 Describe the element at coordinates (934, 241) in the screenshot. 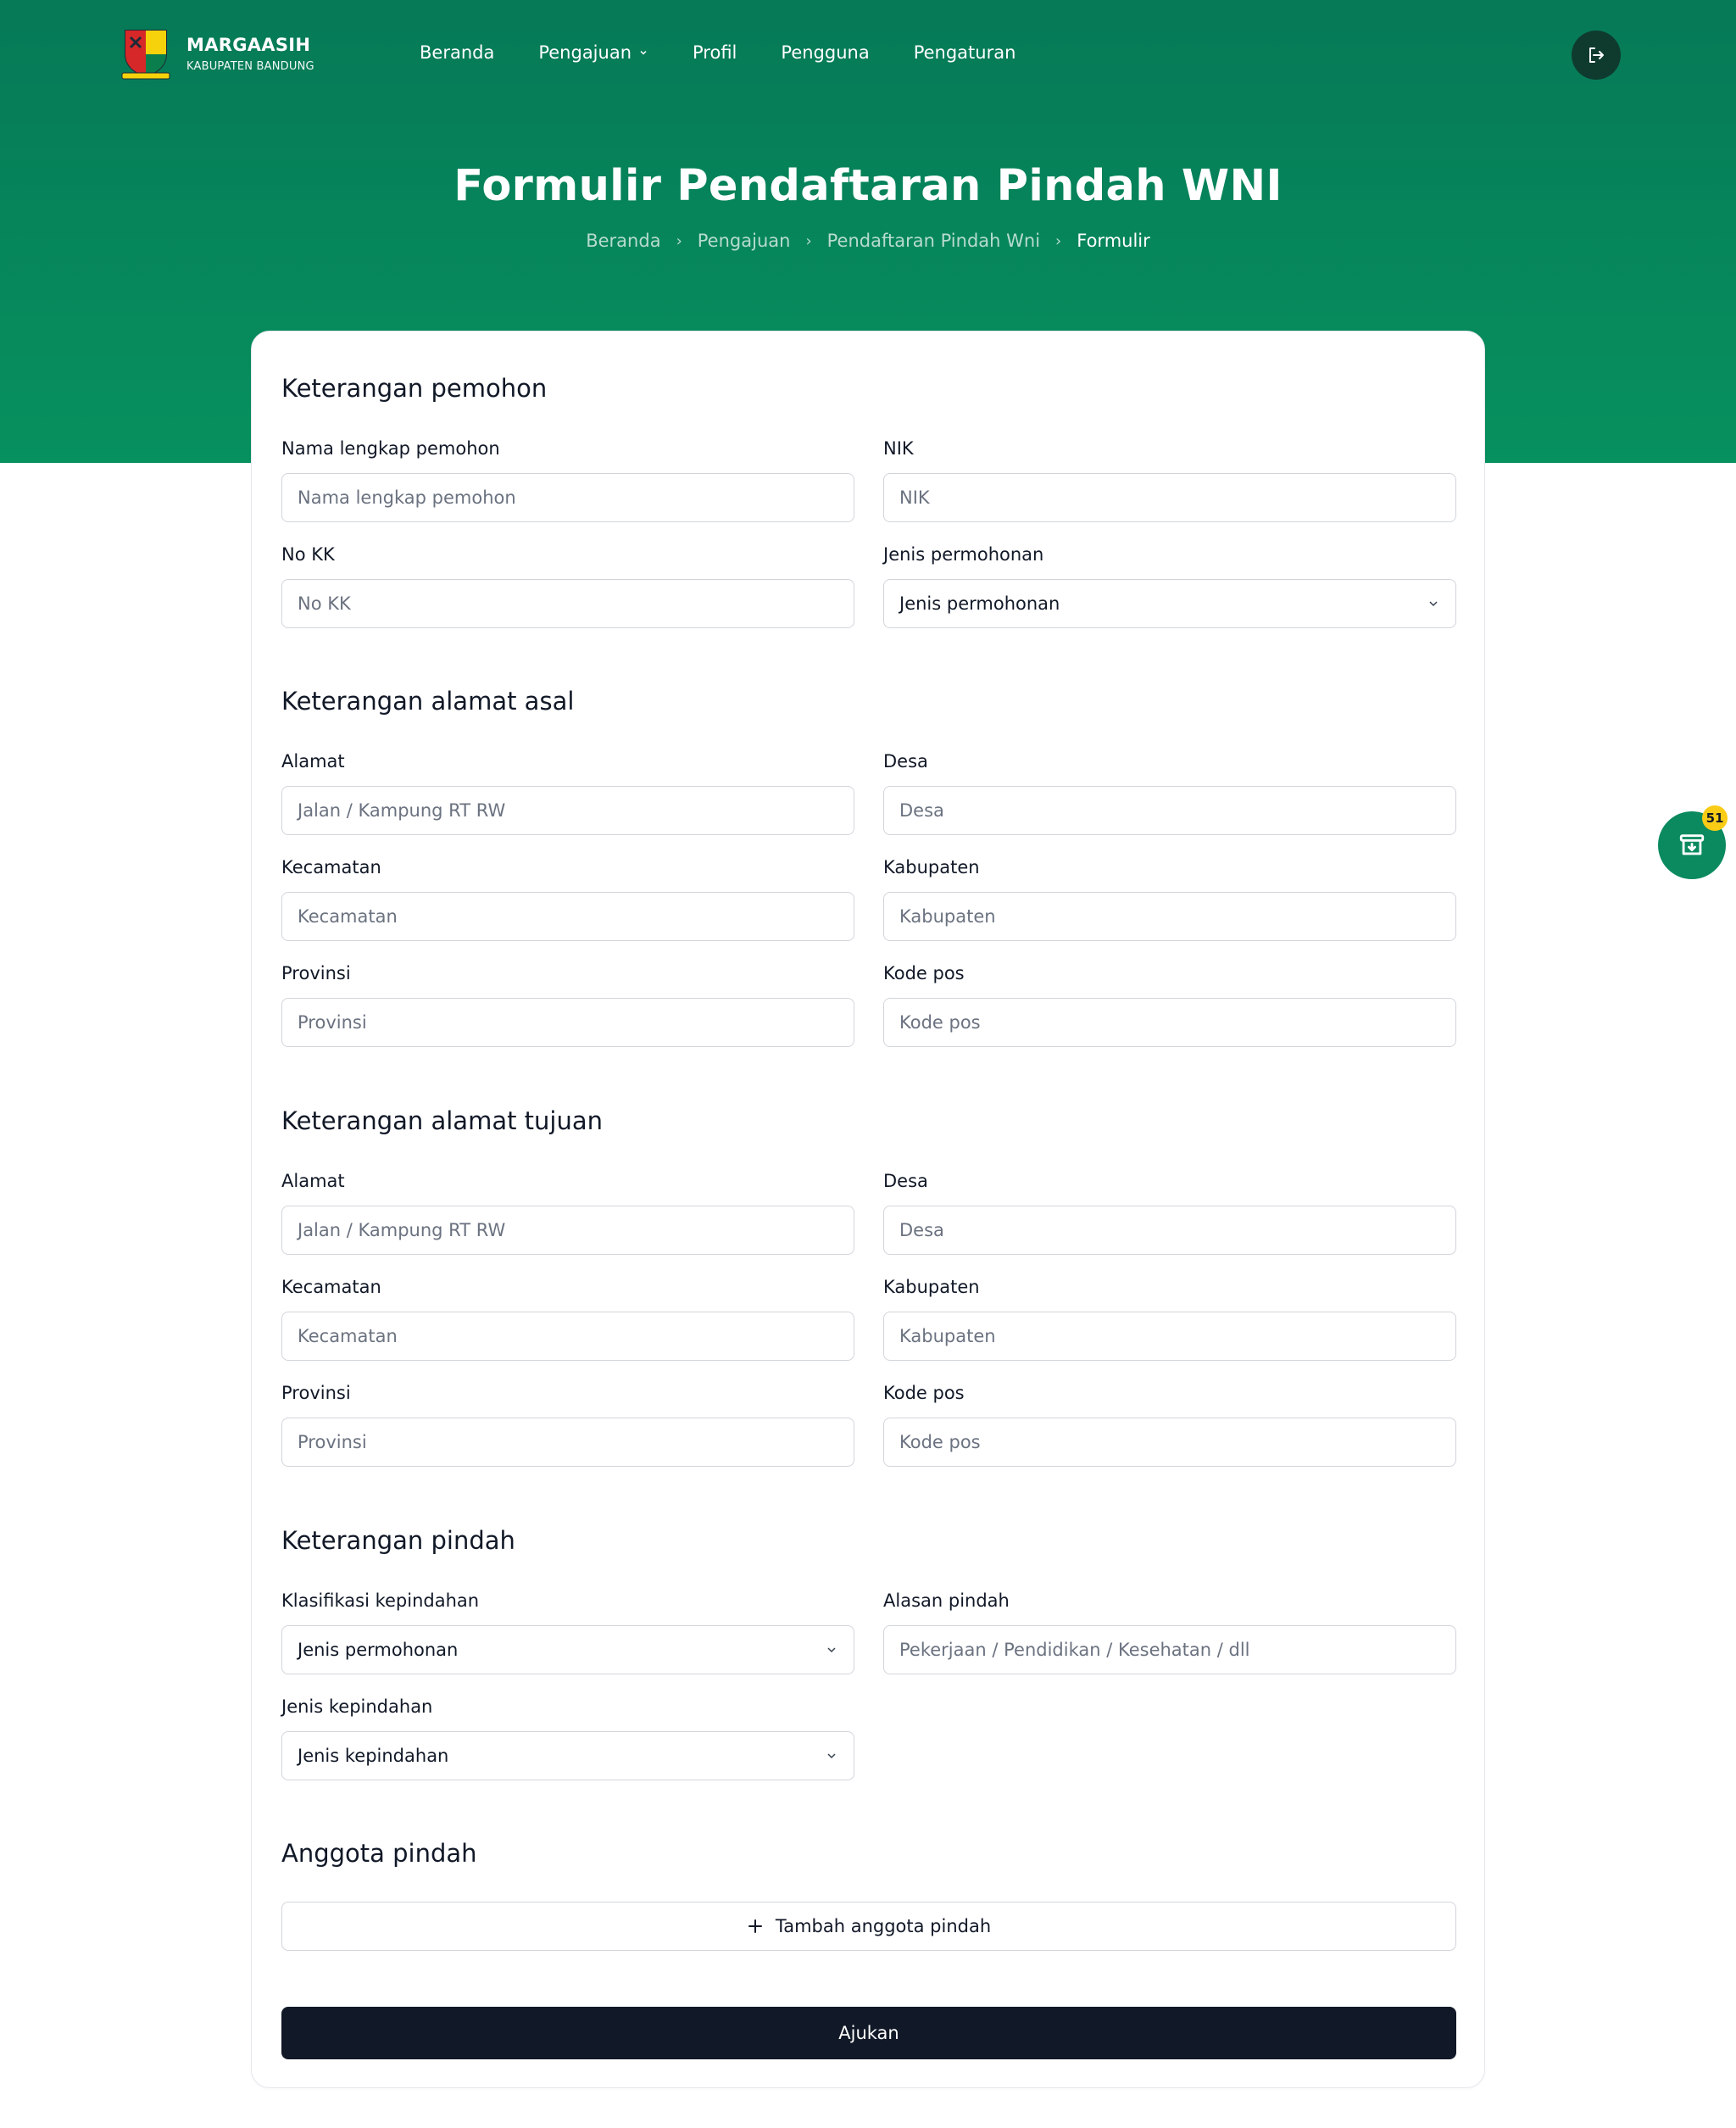

I see `breadcrumb-pendaftaran: Pendaftaran Pindah Wni` at that location.